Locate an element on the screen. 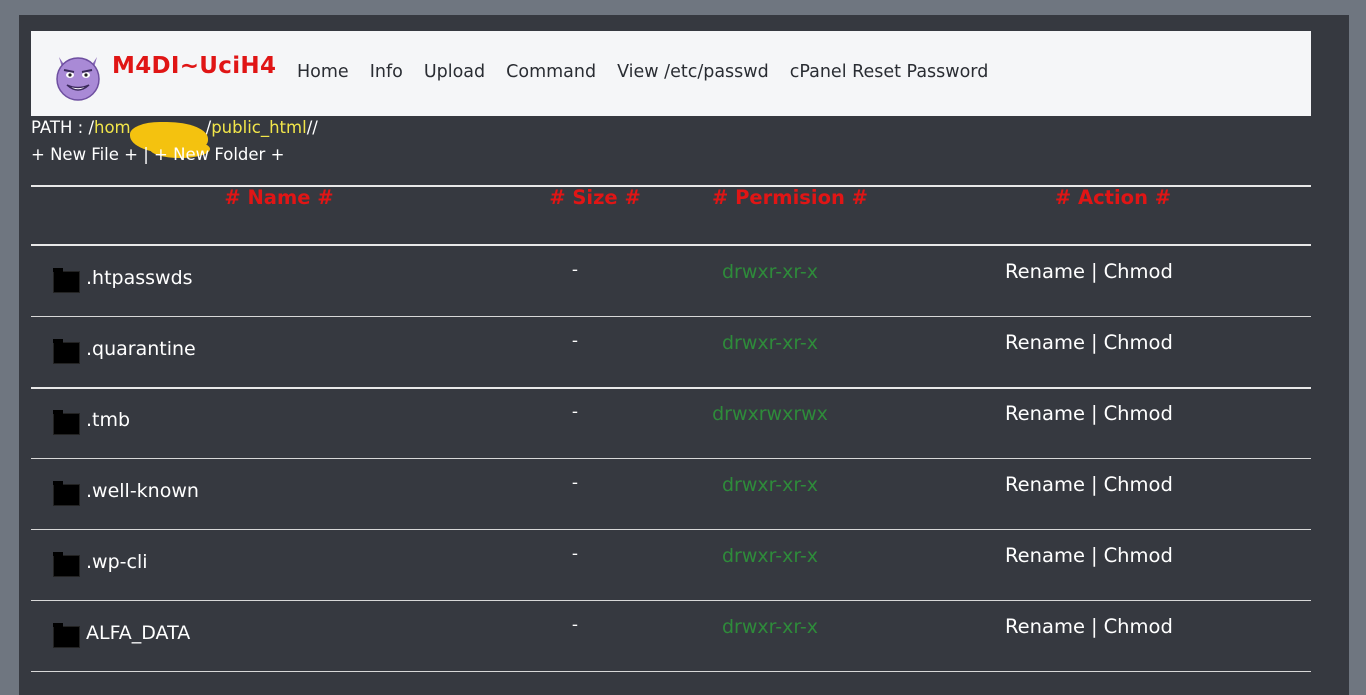 The image size is (1366, 695). column-header-name: # Name # is located at coordinates (279, 197).